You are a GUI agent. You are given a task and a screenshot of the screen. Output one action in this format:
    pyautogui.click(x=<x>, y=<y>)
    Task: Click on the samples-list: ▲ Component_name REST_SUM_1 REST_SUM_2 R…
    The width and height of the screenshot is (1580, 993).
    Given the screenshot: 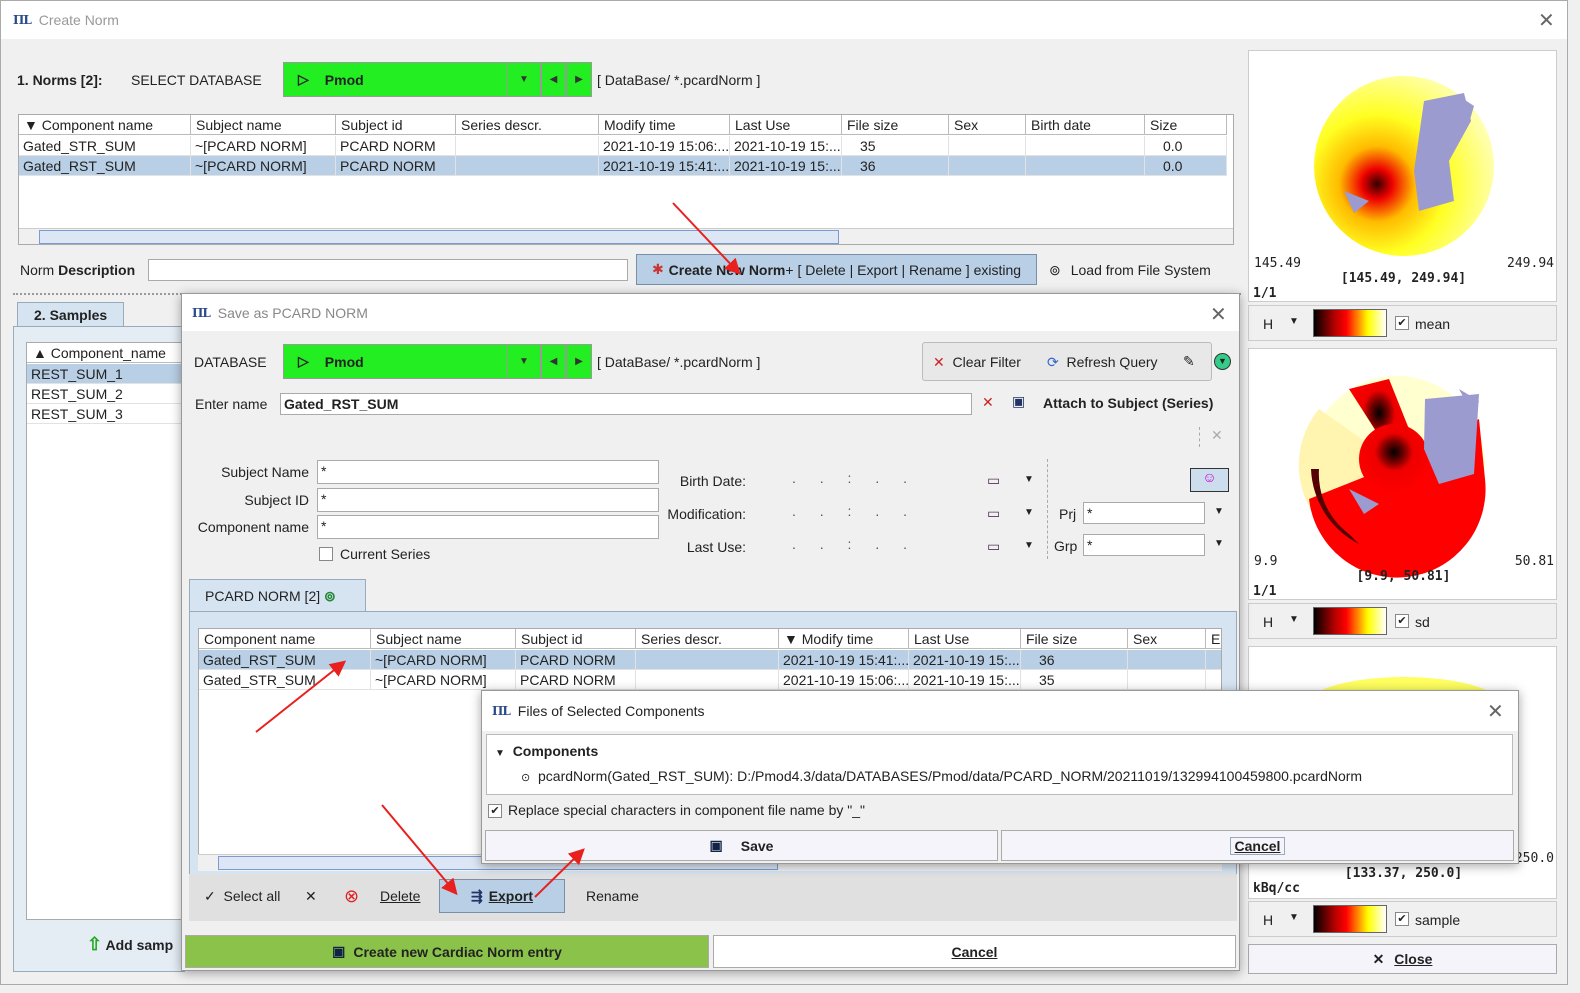 What is the action you would take?
    pyautogui.click(x=105, y=631)
    